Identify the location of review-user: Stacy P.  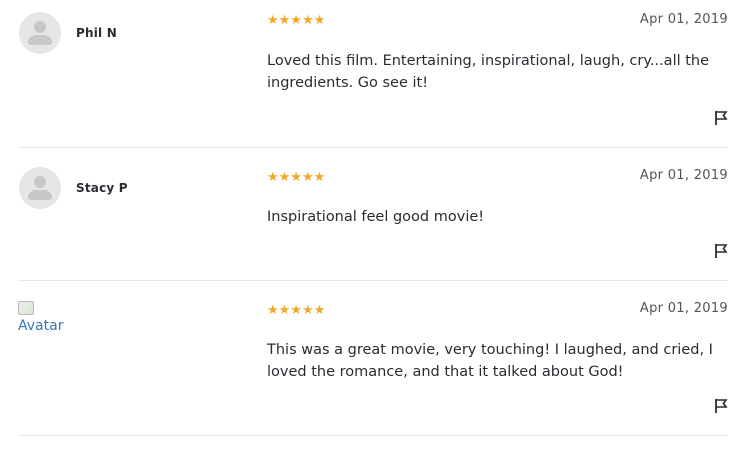
(73, 188).